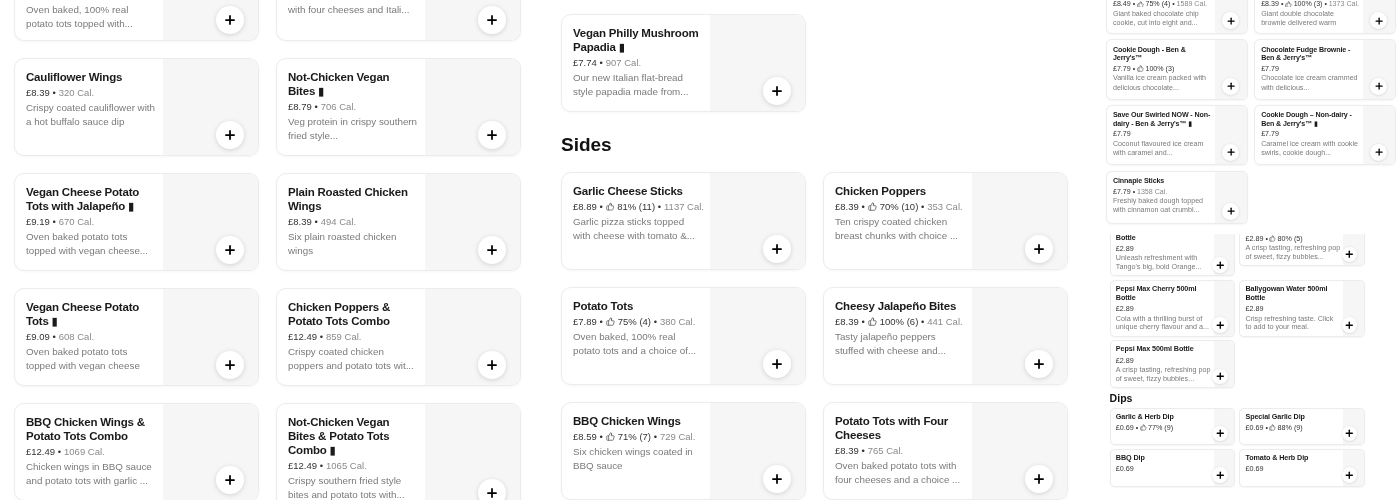  What do you see at coordinates (945, 206) in the screenshot?
I see `calories: 353 Cal.` at bounding box center [945, 206].